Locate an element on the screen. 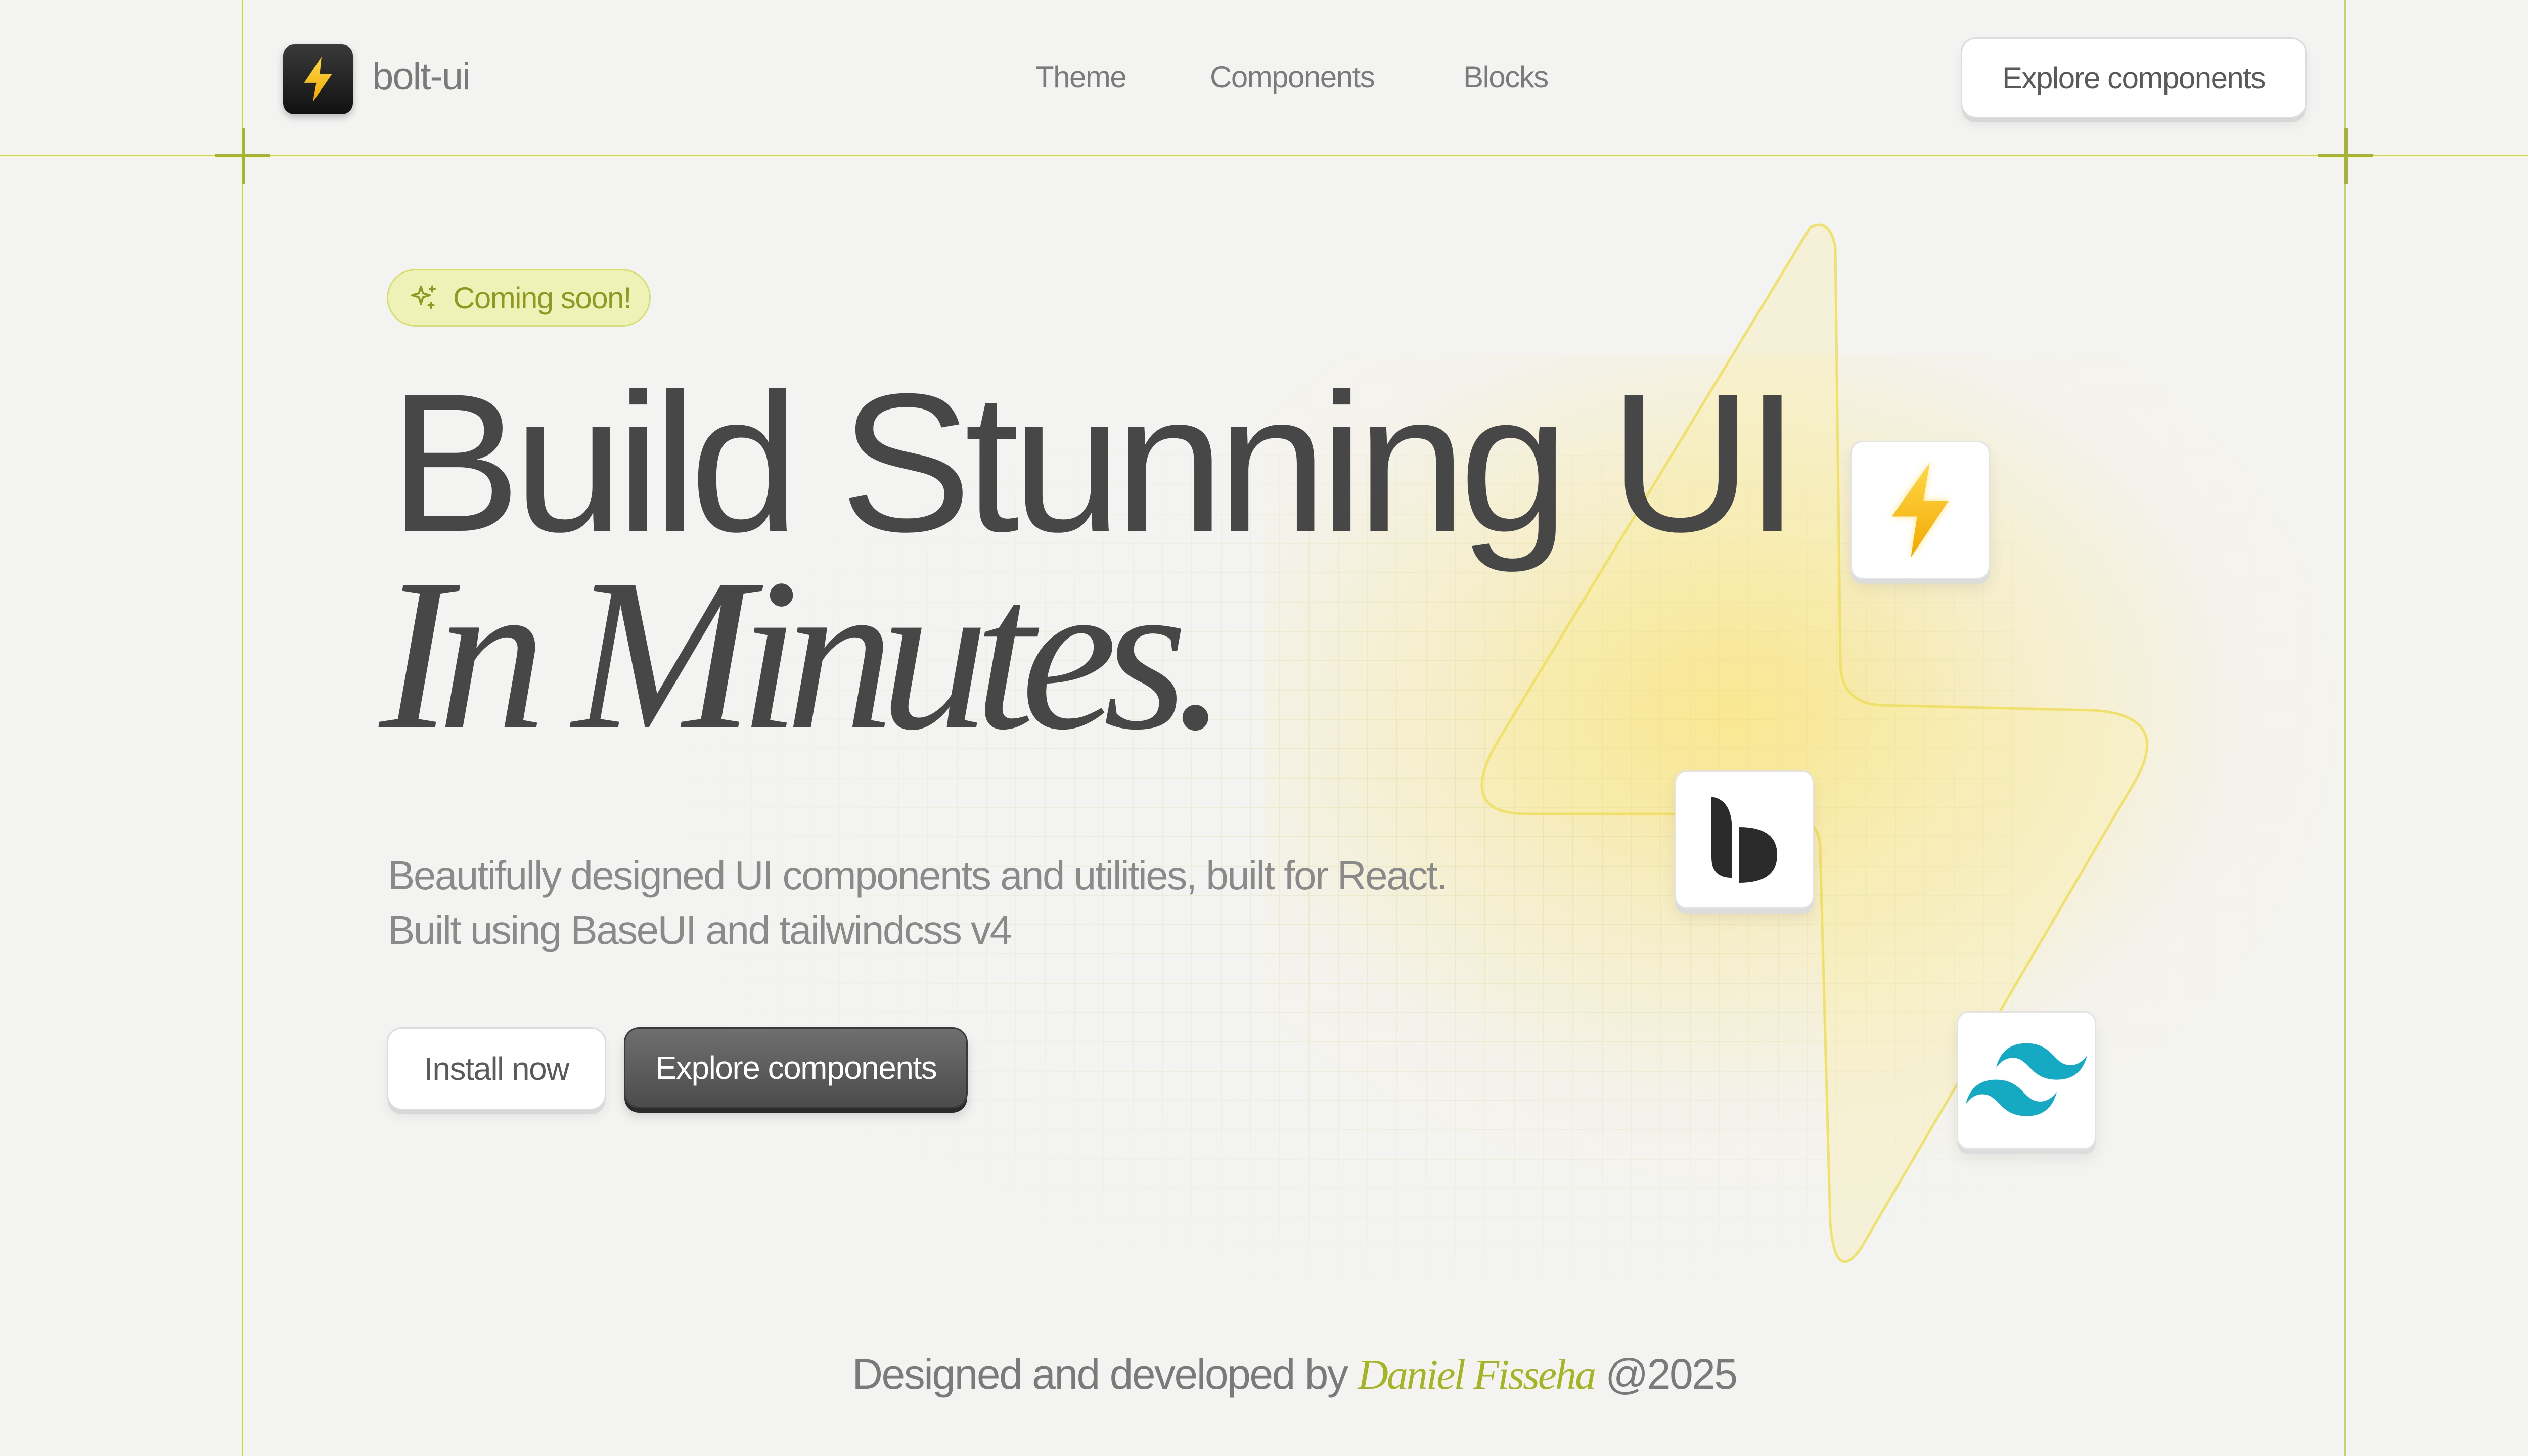 The height and width of the screenshot is (1456, 2528). baseui-card is located at coordinates (1745, 839).